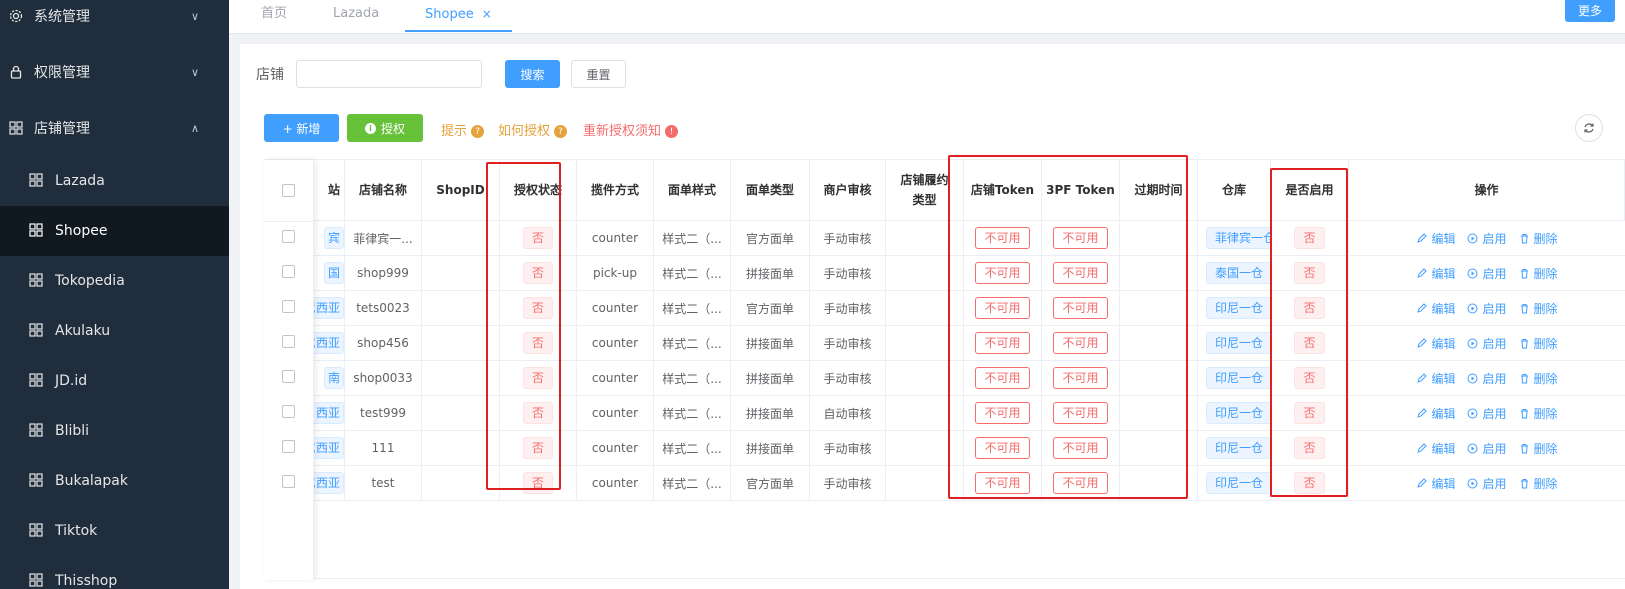  I want to click on column-header-review: 商户审核, so click(848, 190).